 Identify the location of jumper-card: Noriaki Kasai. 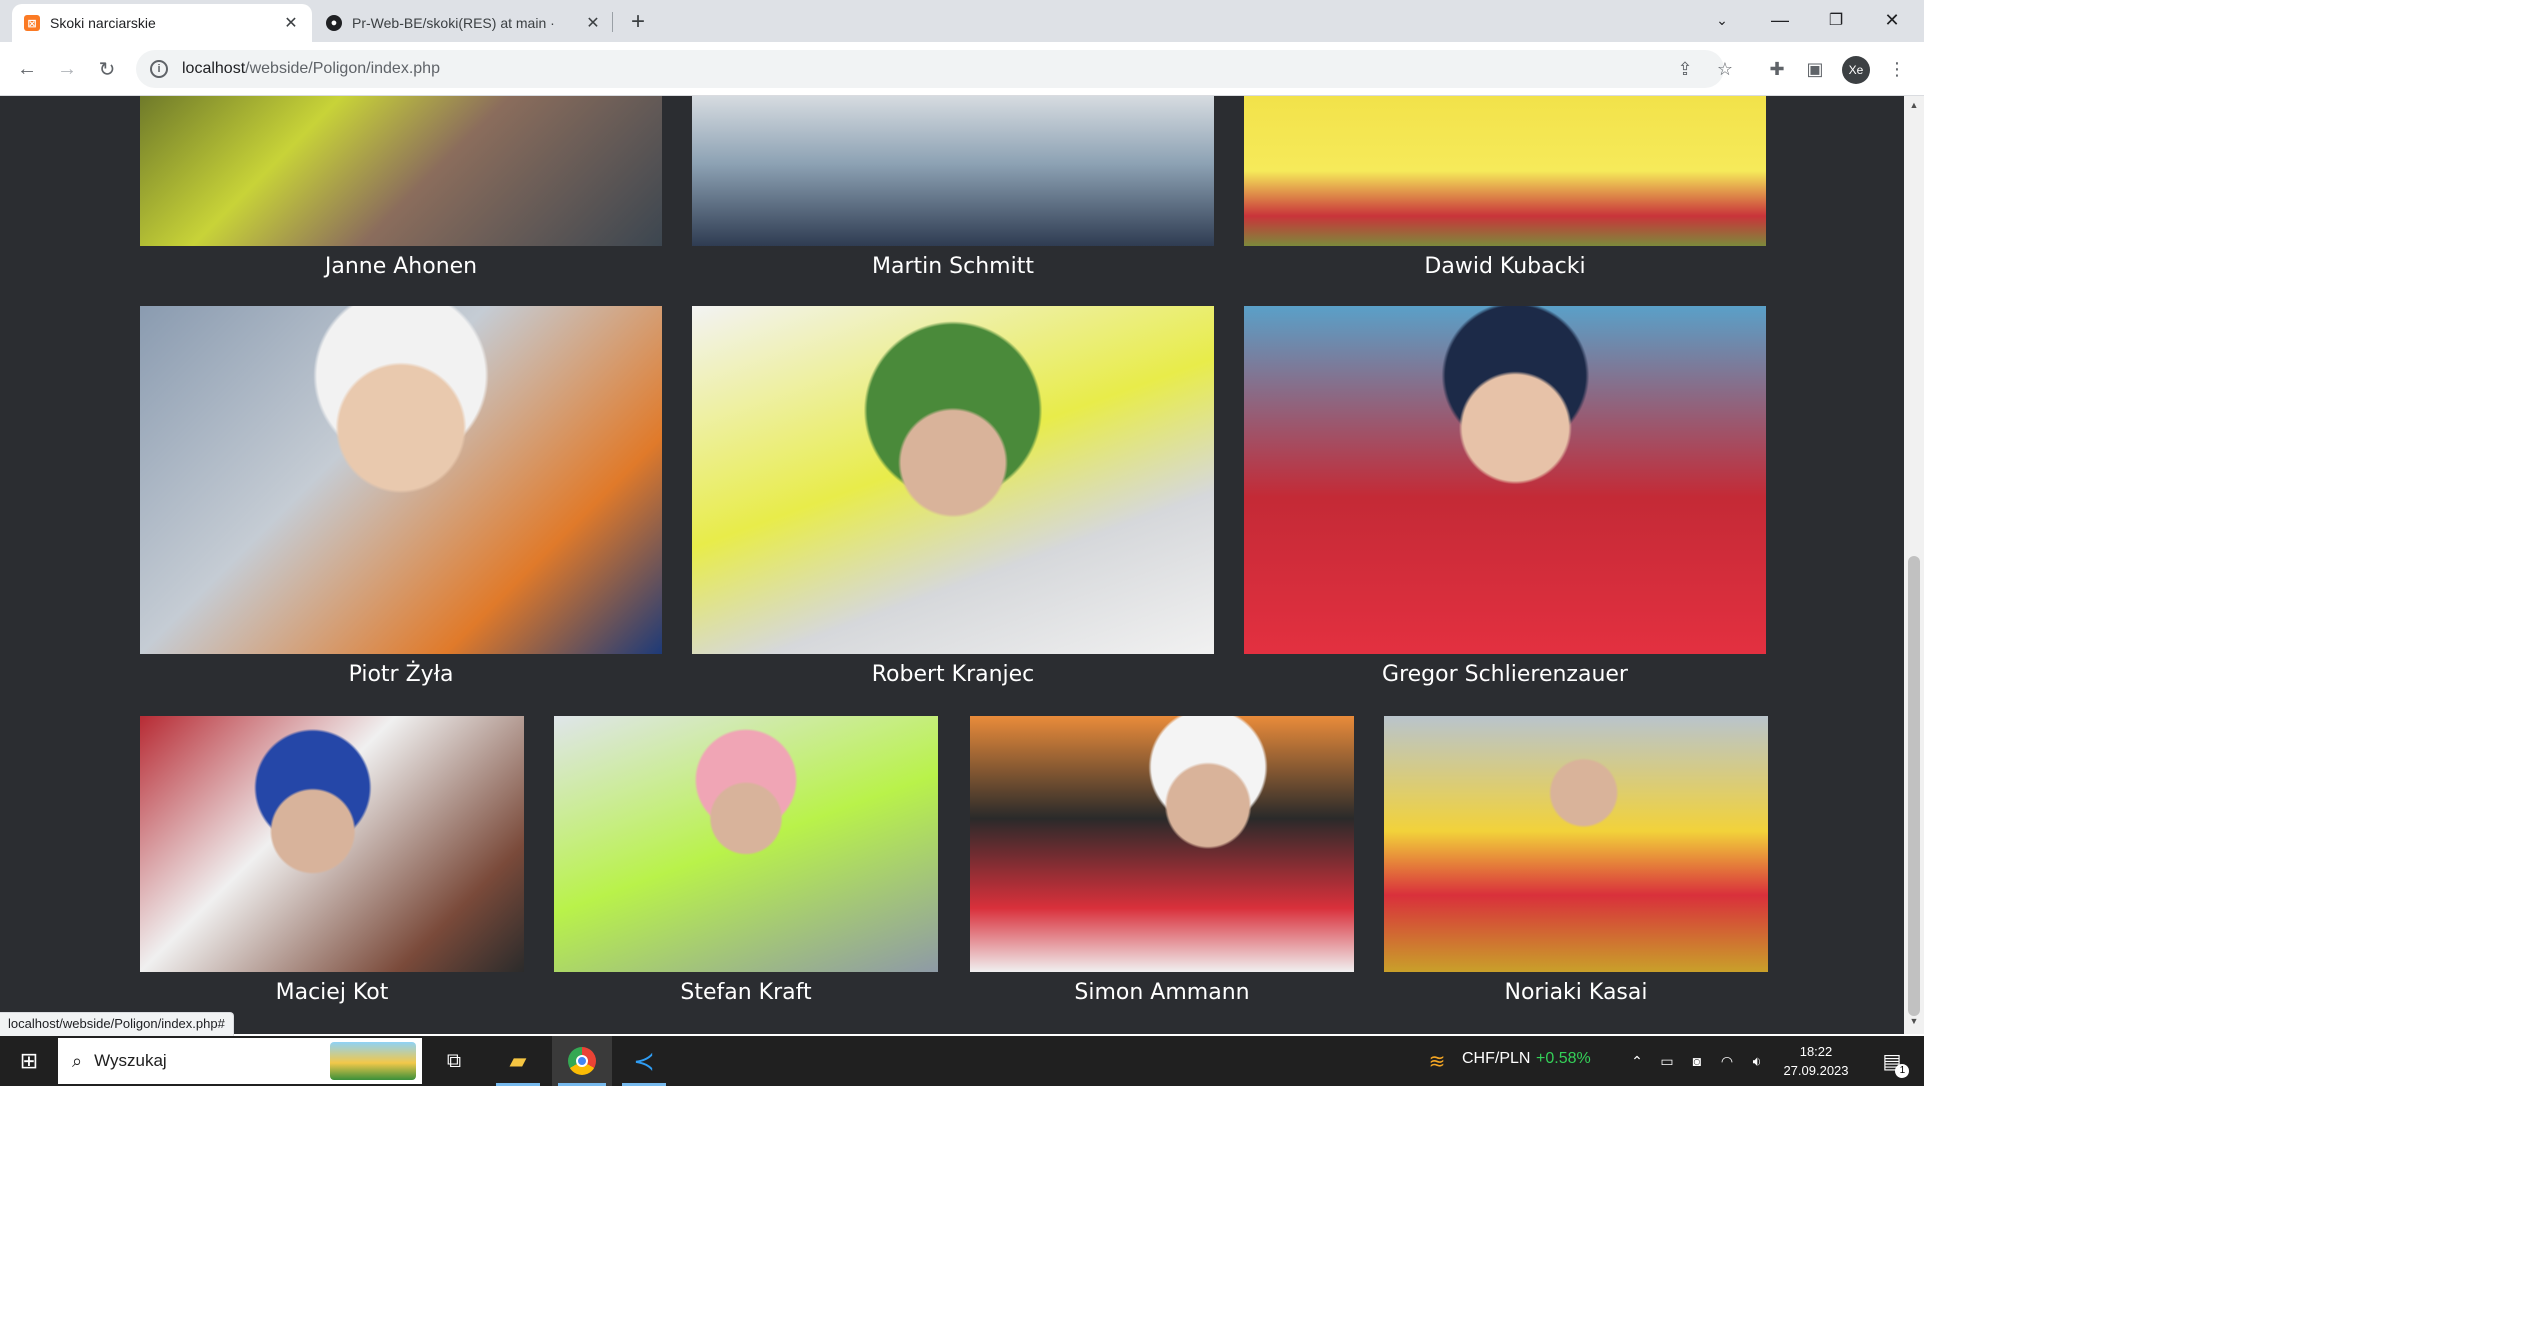
(1576, 866).